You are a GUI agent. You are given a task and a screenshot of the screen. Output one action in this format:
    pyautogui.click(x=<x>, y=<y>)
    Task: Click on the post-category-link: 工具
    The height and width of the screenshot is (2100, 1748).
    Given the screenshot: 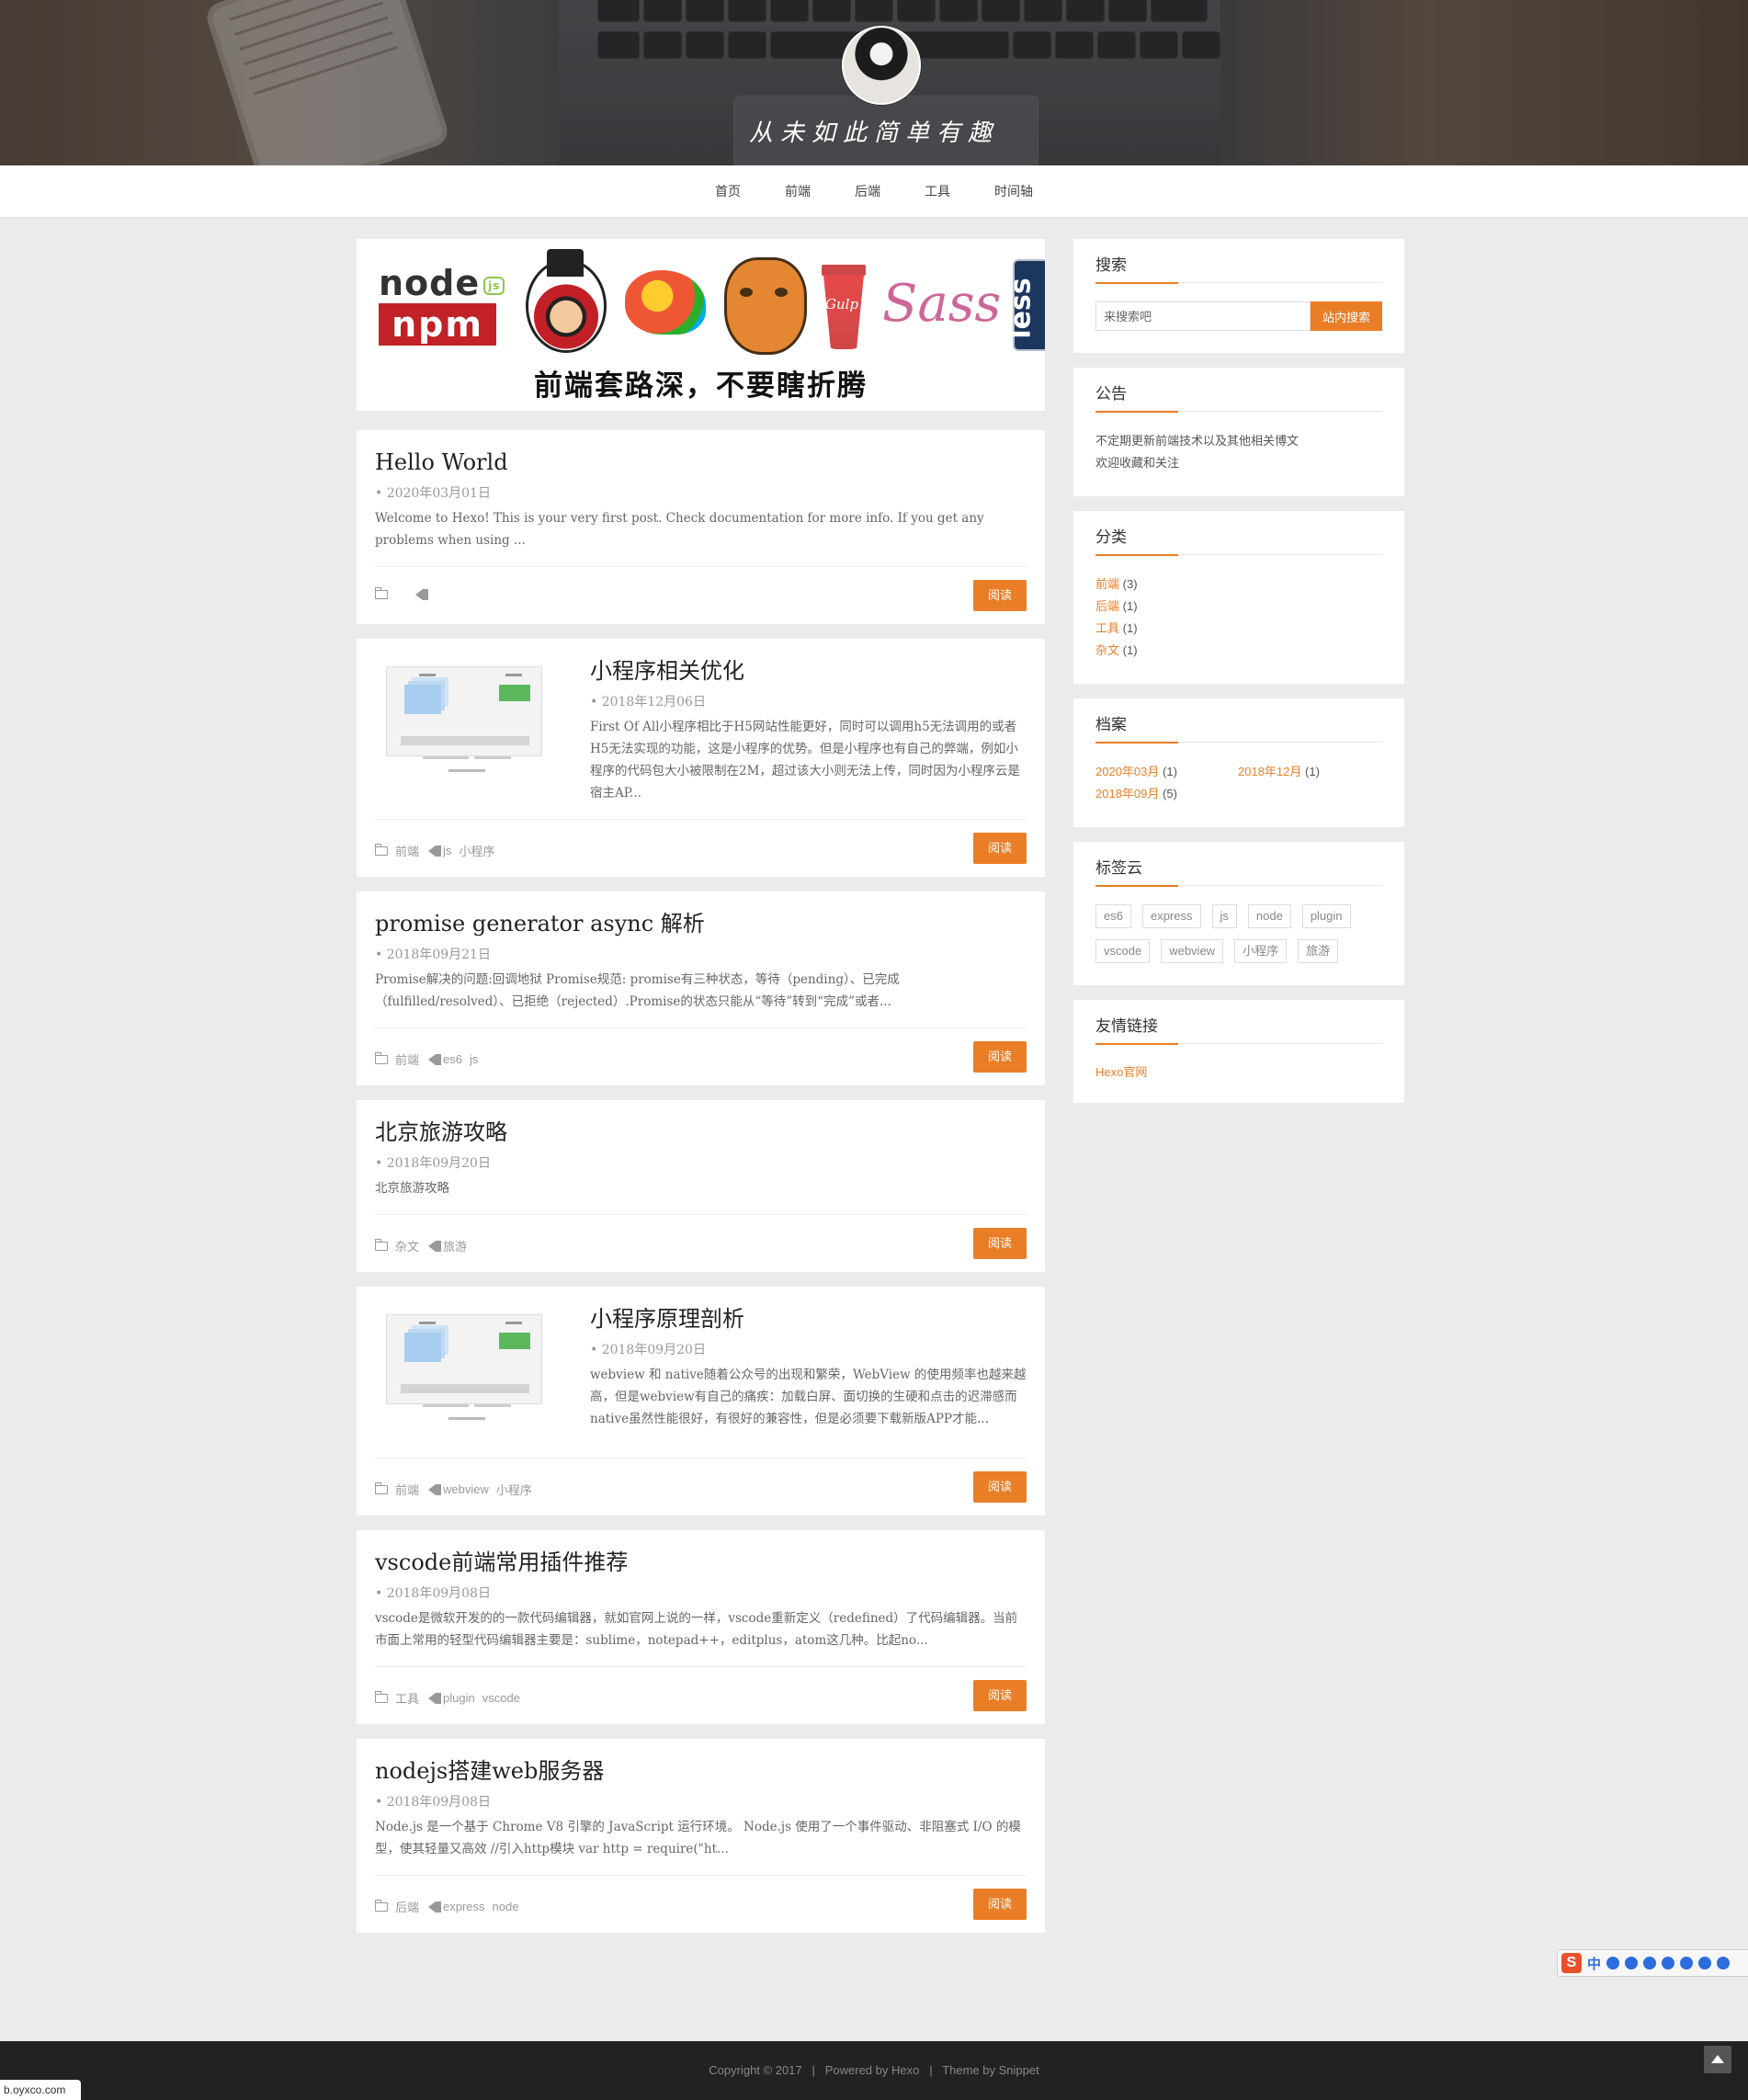 What is the action you would take?
    pyautogui.click(x=407, y=1698)
    